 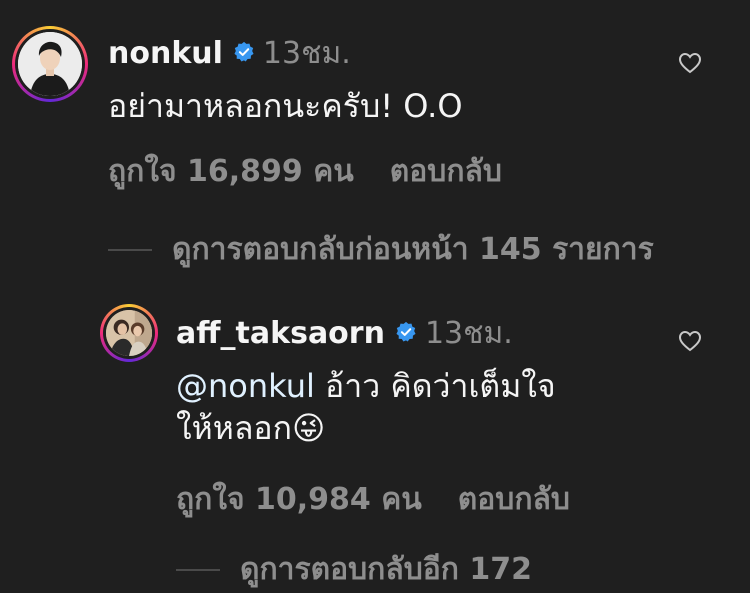 What do you see at coordinates (435, 386) in the screenshot?
I see `comment-text-line1: อ้าว คิดว่าเต็มใจ` at bounding box center [435, 386].